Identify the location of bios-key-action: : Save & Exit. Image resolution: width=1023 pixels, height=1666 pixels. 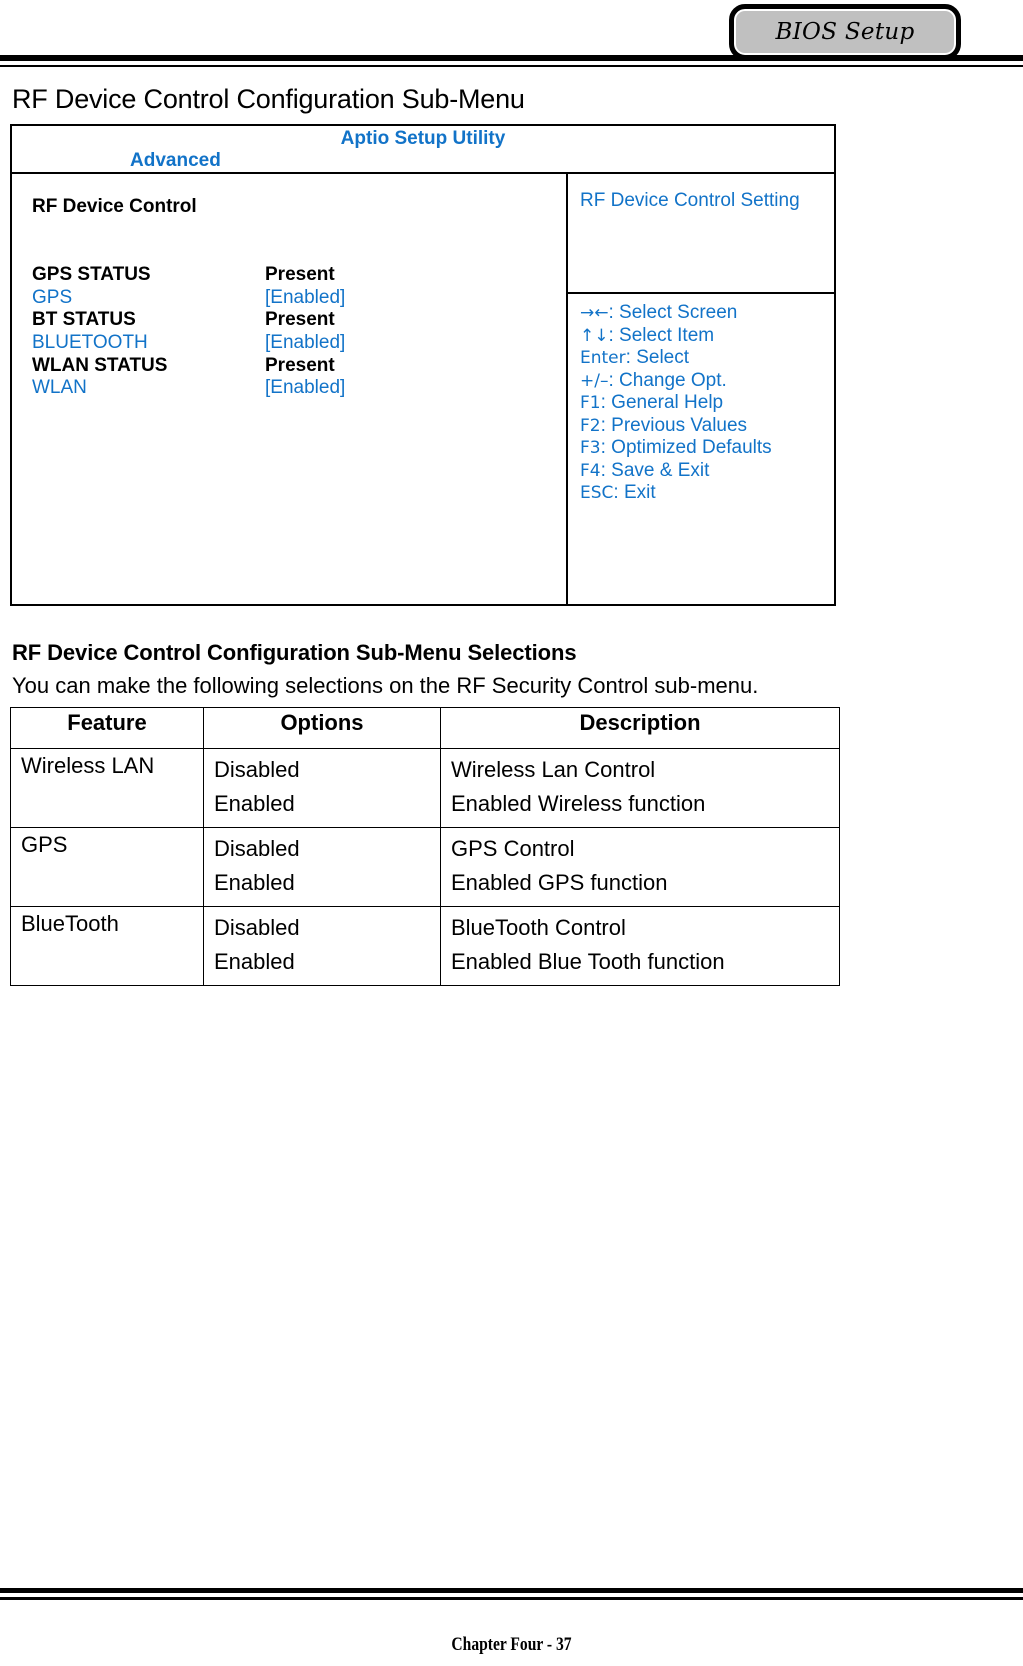
(655, 470).